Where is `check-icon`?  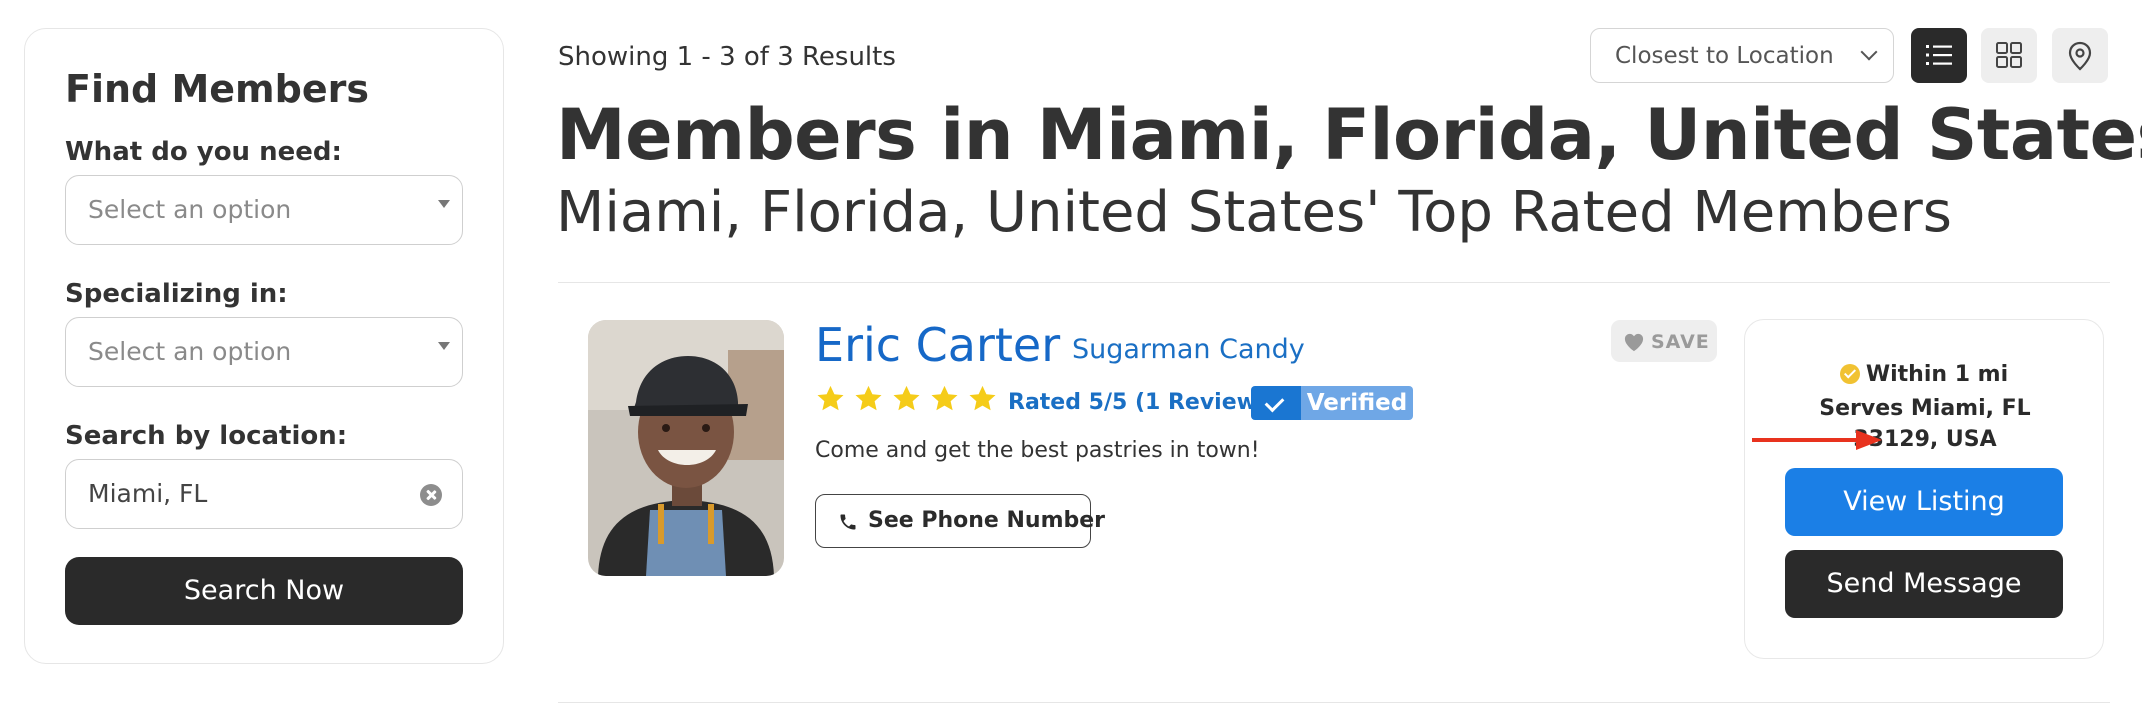
check-icon is located at coordinates (1276, 403).